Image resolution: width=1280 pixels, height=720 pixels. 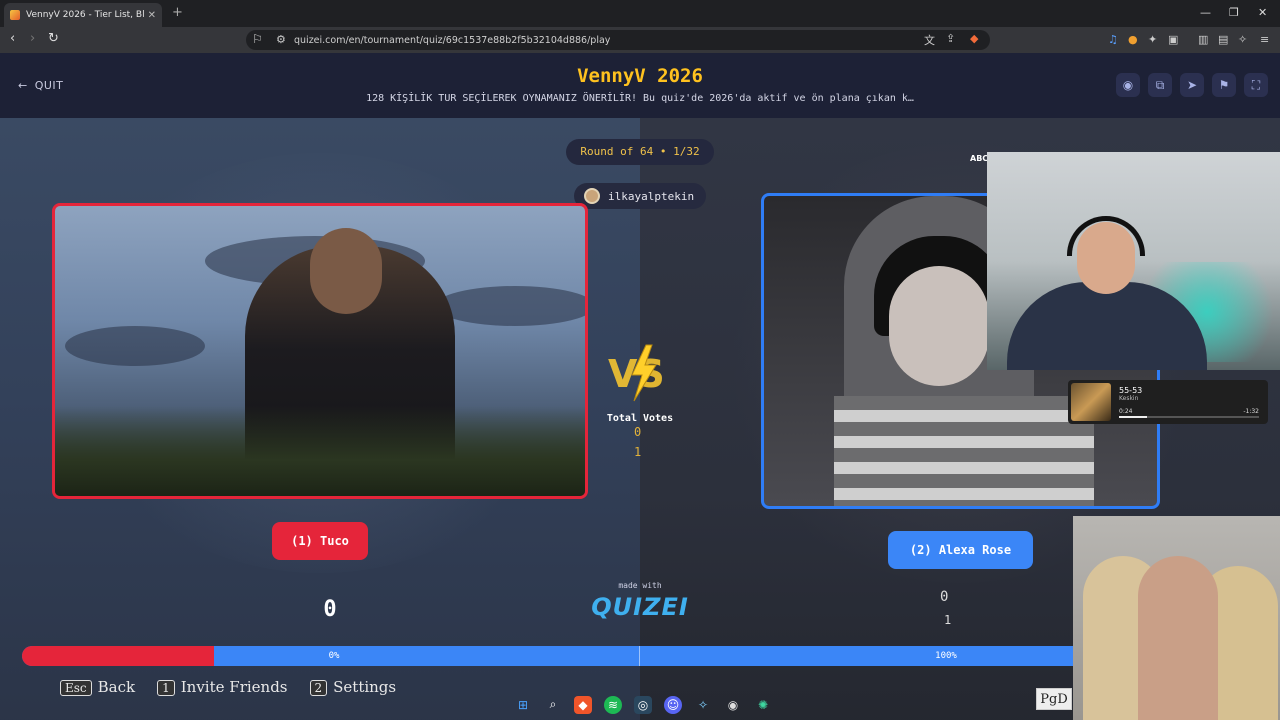 I want to click on reload-icon: ↻, so click(x=53, y=38).